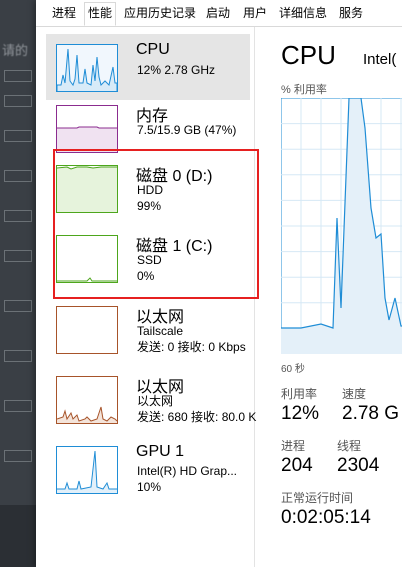 This screenshot has height=567, width=402. What do you see at coordinates (191, 347) in the screenshot?
I see `device-throughput: 发送: 0 接收: 0 Kbps` at bounding box center [191, 347].